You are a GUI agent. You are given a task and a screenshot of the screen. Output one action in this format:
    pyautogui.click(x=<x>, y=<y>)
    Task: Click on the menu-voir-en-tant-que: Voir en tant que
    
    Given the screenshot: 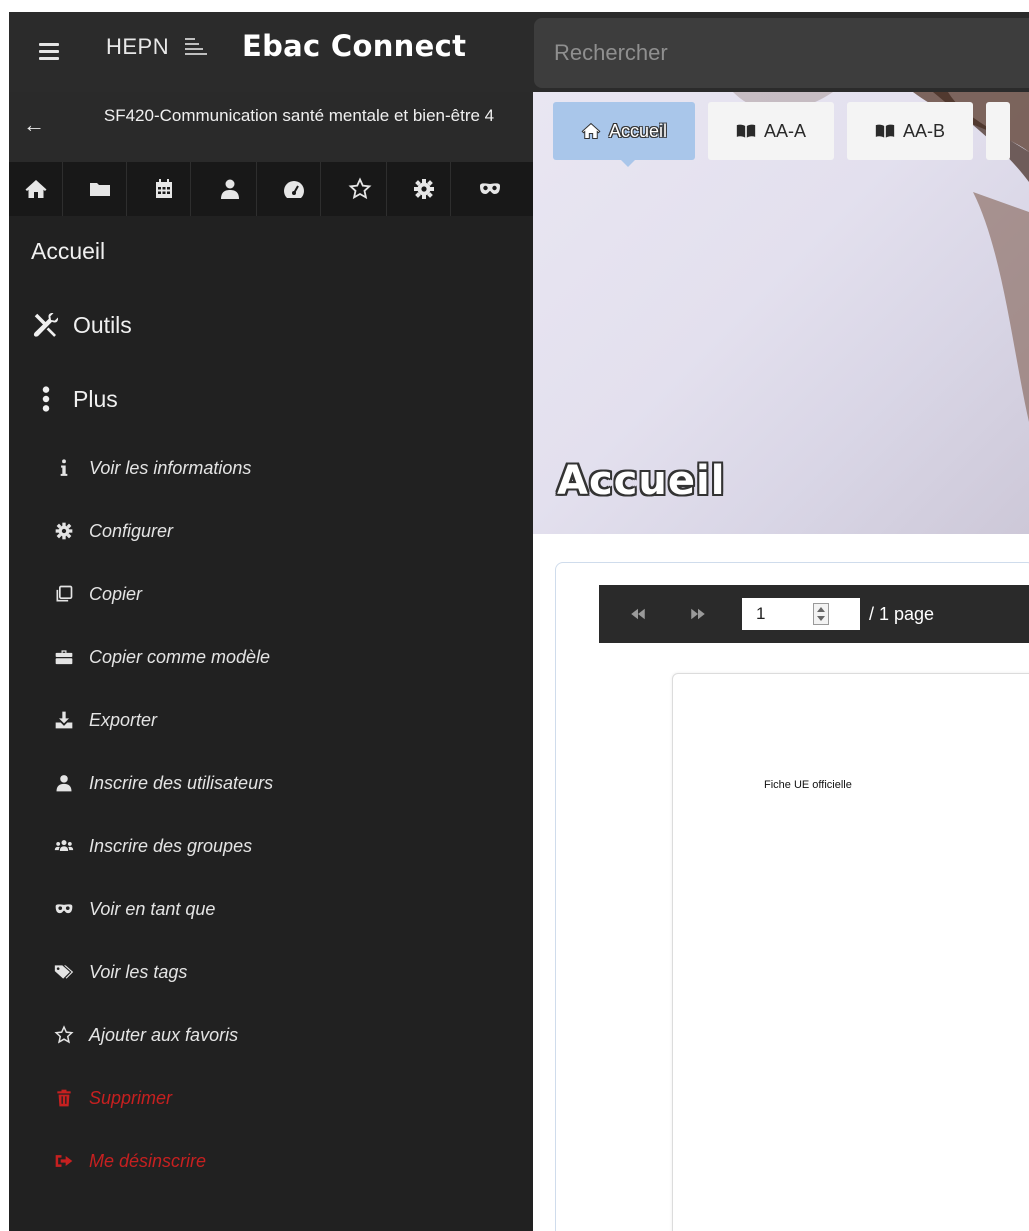 What is the action you would take?
    pyautogui.click(x=132, y=909)
    